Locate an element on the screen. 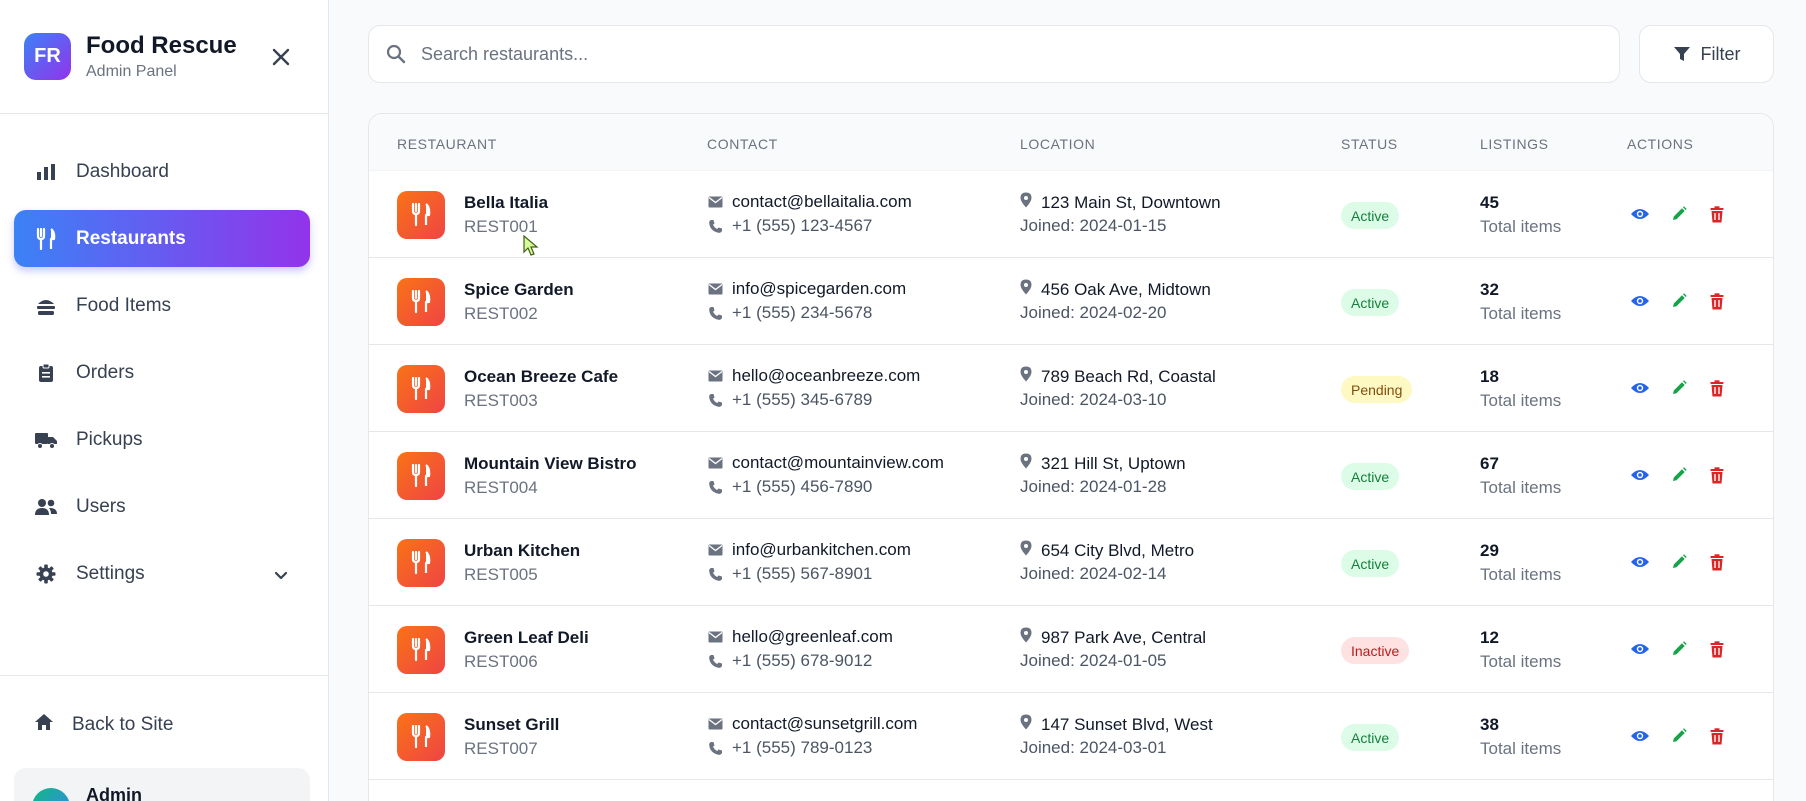 The image size is (1806, 801). sidebar-item-label: Settings is located at coordinates (110, 573).